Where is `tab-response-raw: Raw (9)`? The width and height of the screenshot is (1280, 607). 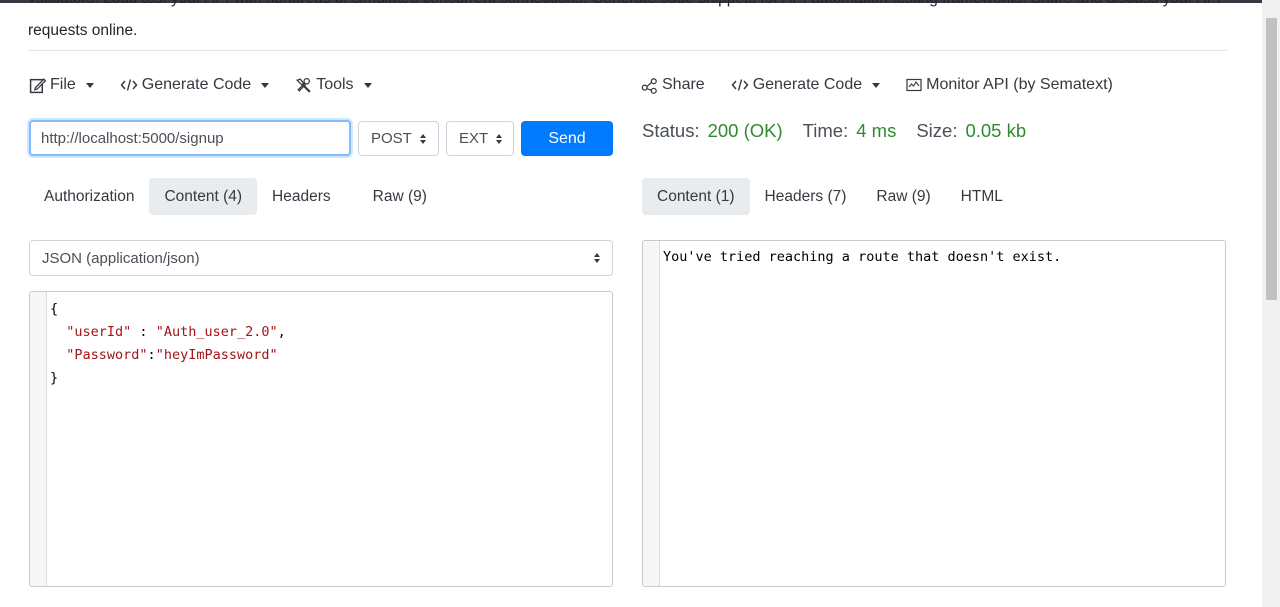 tab-response-raw: Raw (9) is located at coordinates (903, 196).